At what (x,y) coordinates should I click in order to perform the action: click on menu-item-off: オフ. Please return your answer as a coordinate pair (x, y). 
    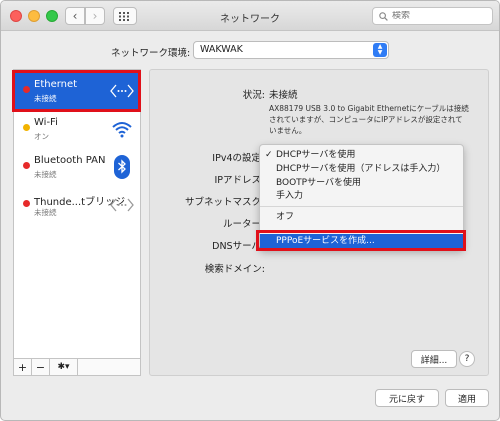
    Looking at the image, I should click on (361, 217).